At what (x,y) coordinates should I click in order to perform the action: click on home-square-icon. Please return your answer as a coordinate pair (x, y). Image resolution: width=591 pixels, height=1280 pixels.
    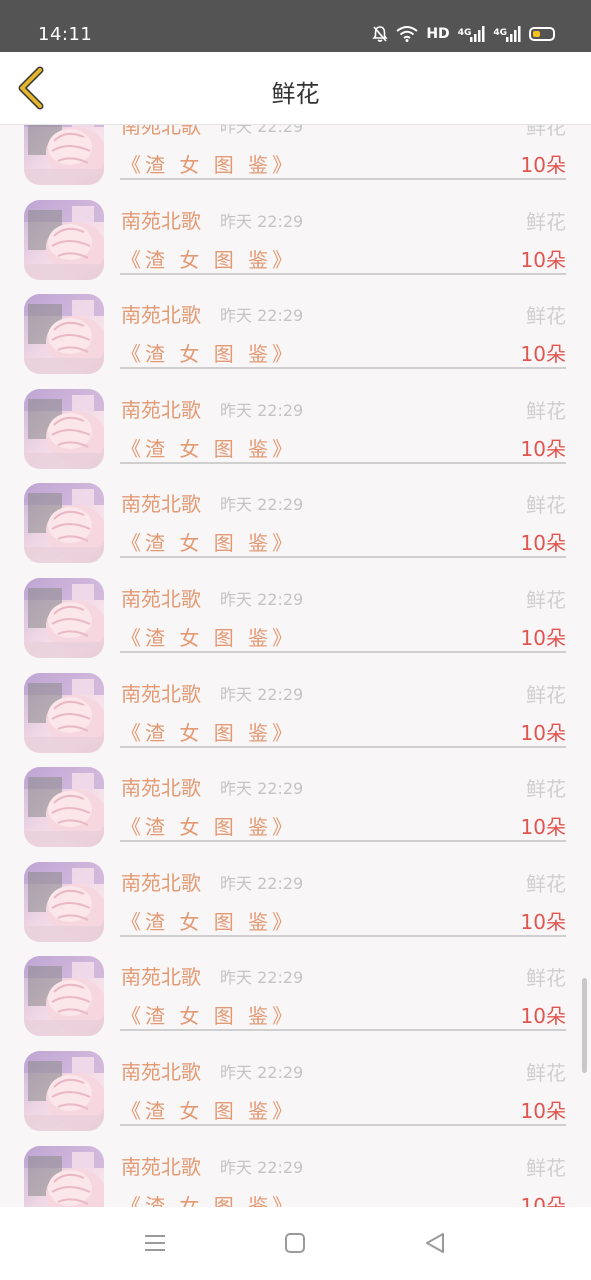
    Looking at the image, I should click on (295, 1245).